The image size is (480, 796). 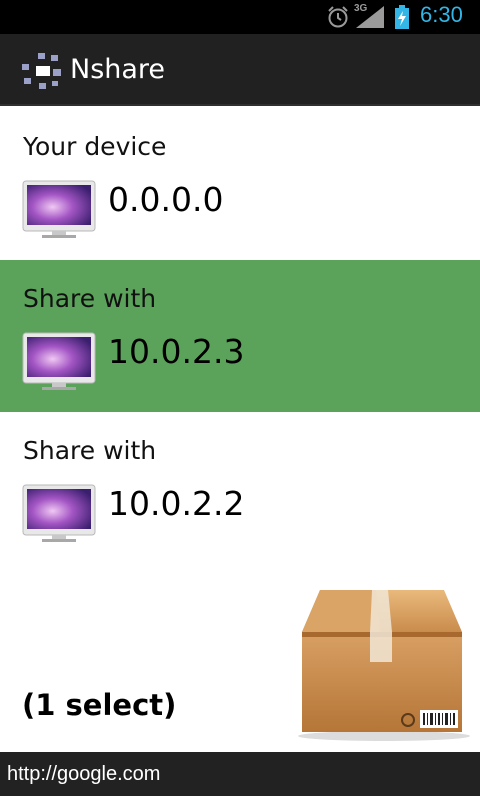 What do you see at coordinates (176, 351) in the screenshot?
I see `device-ip: 10.0.2.3` at bounding box center [176, 351].